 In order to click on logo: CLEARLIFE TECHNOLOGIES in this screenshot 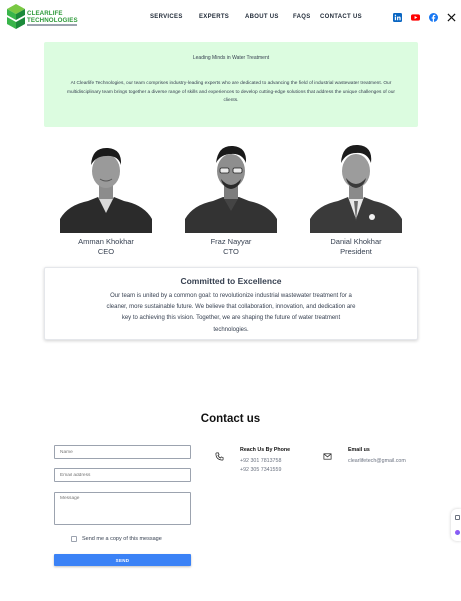, I will do `click(41, 18)`.